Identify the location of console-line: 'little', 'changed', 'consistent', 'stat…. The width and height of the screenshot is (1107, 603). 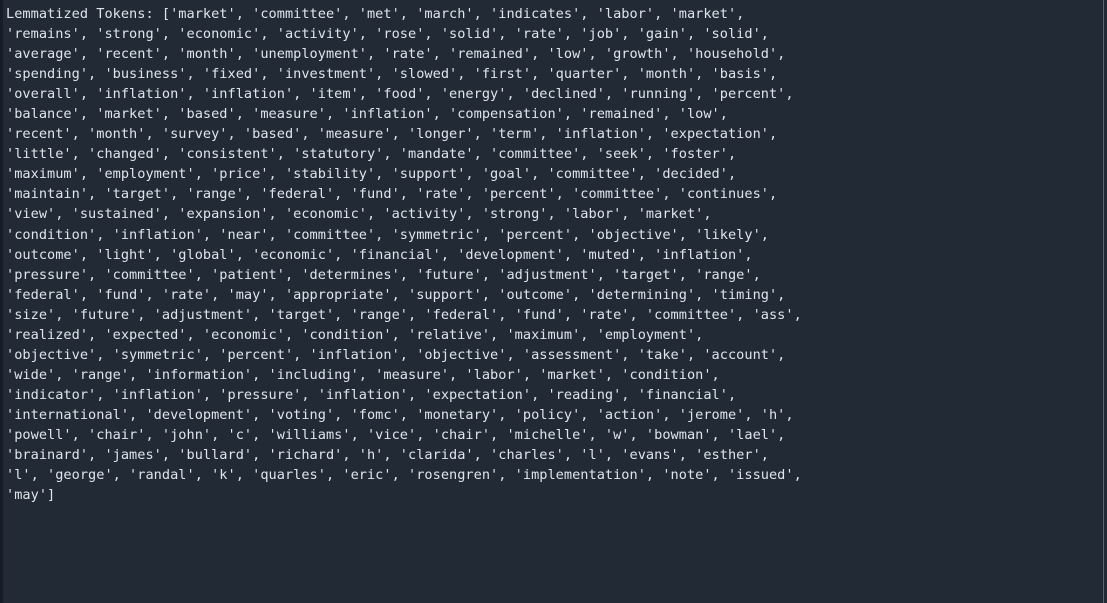
(371, 154).